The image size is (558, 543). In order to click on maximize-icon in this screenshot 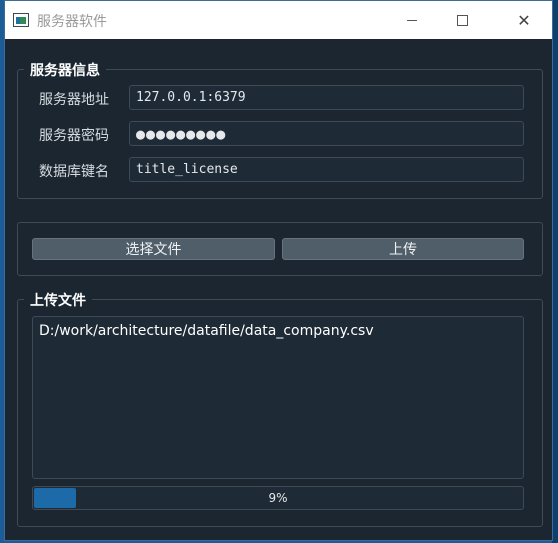, I will do `click(462, 20)`.